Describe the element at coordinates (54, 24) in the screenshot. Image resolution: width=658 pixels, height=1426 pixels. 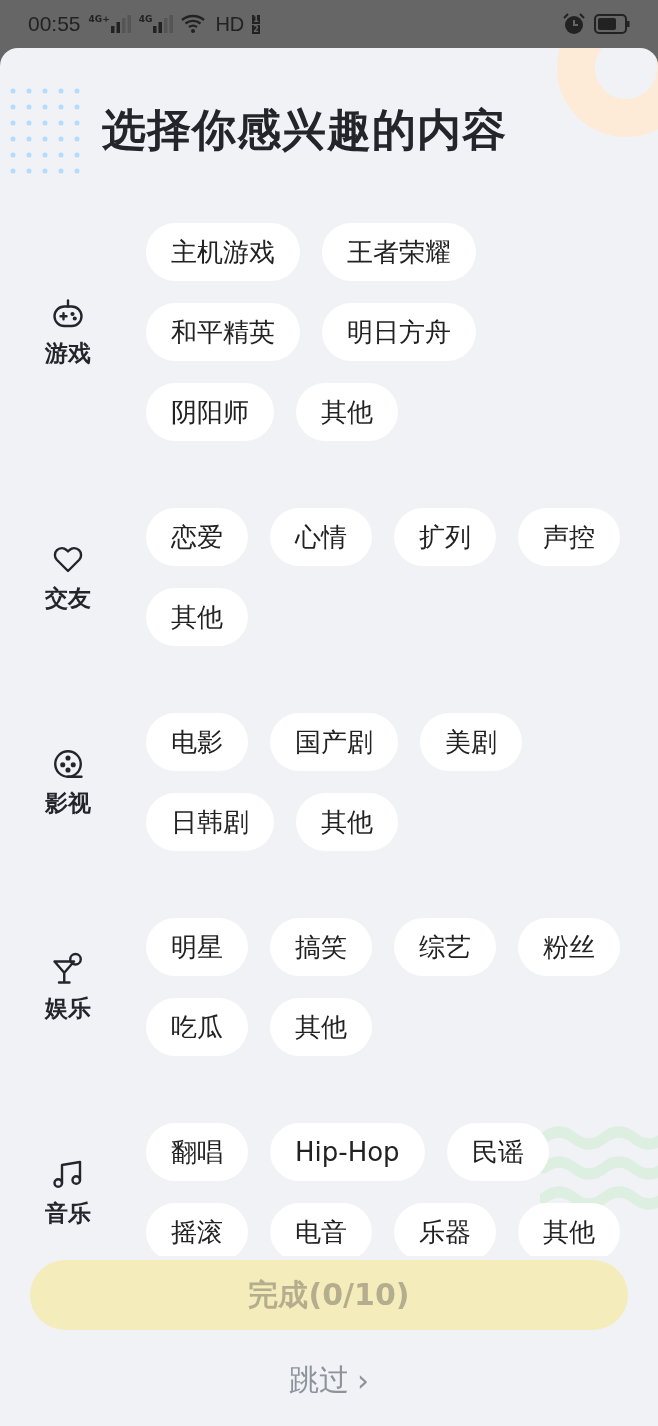
I see `status-time: 00:55` at that location.